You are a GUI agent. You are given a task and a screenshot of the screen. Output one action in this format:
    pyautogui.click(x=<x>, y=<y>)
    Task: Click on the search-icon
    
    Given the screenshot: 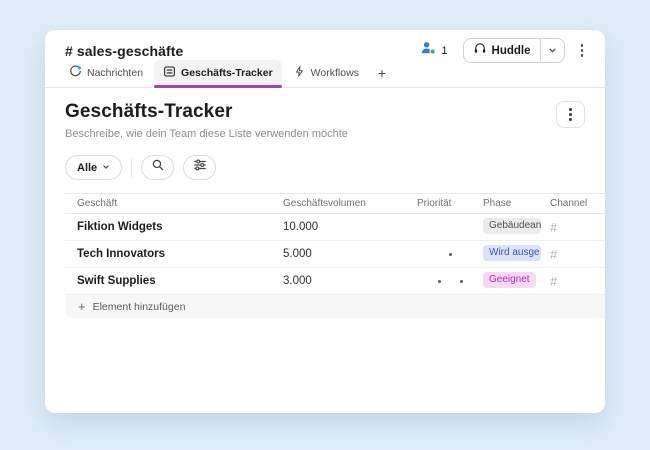 What is the action you would take?
    pyautogui.click(x=158, y=167)
    